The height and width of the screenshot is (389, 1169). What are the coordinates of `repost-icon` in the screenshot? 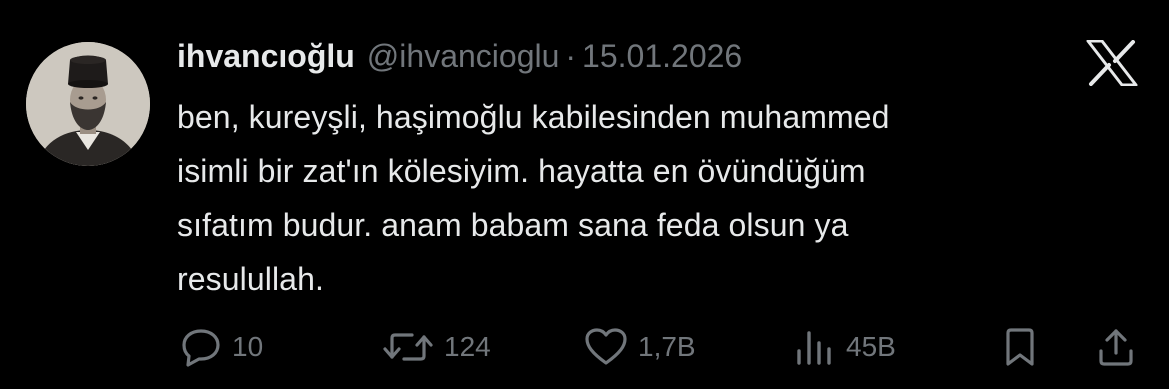 It's located at (408, 347).